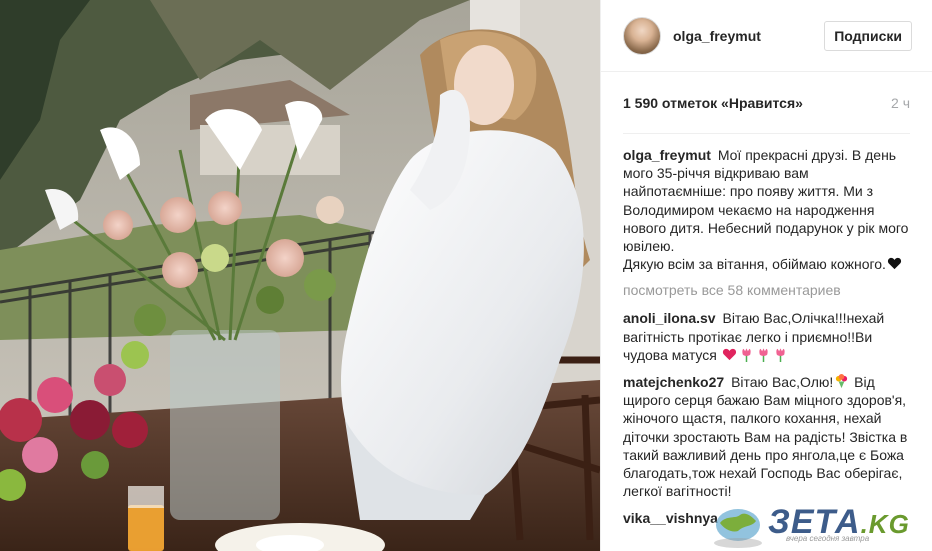  I want to click on likes-row: 1 590 отметок «Нравится» 2 ч, so click(766, 103).